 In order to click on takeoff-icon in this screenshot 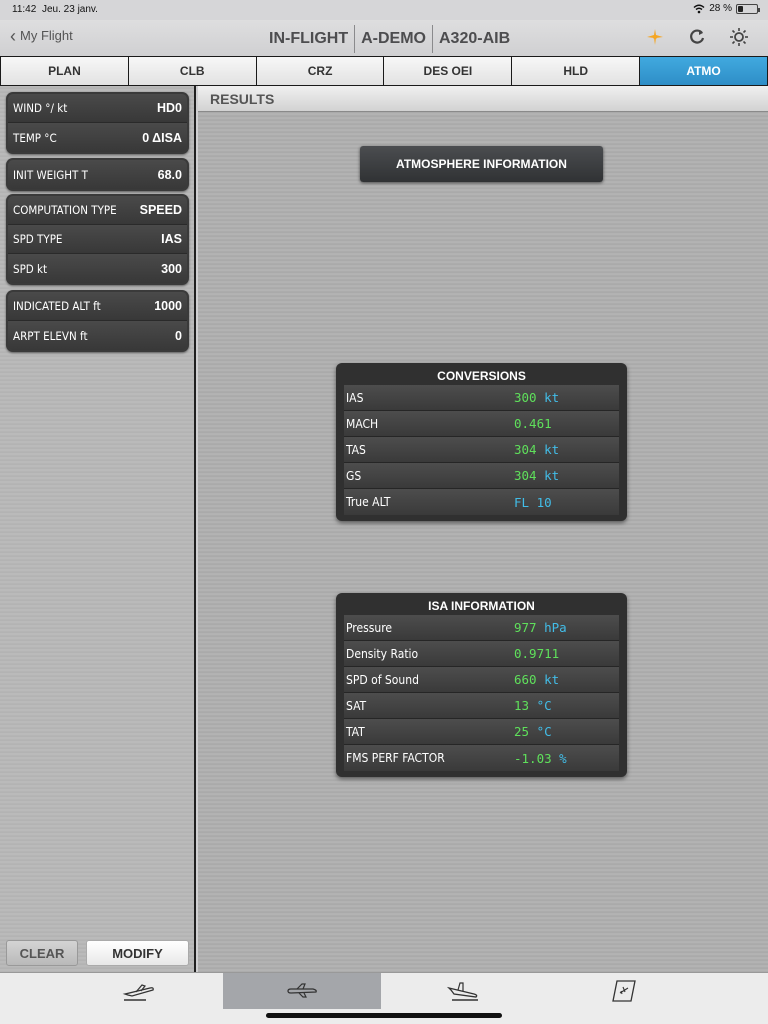, I will do `click(138, 992)`.